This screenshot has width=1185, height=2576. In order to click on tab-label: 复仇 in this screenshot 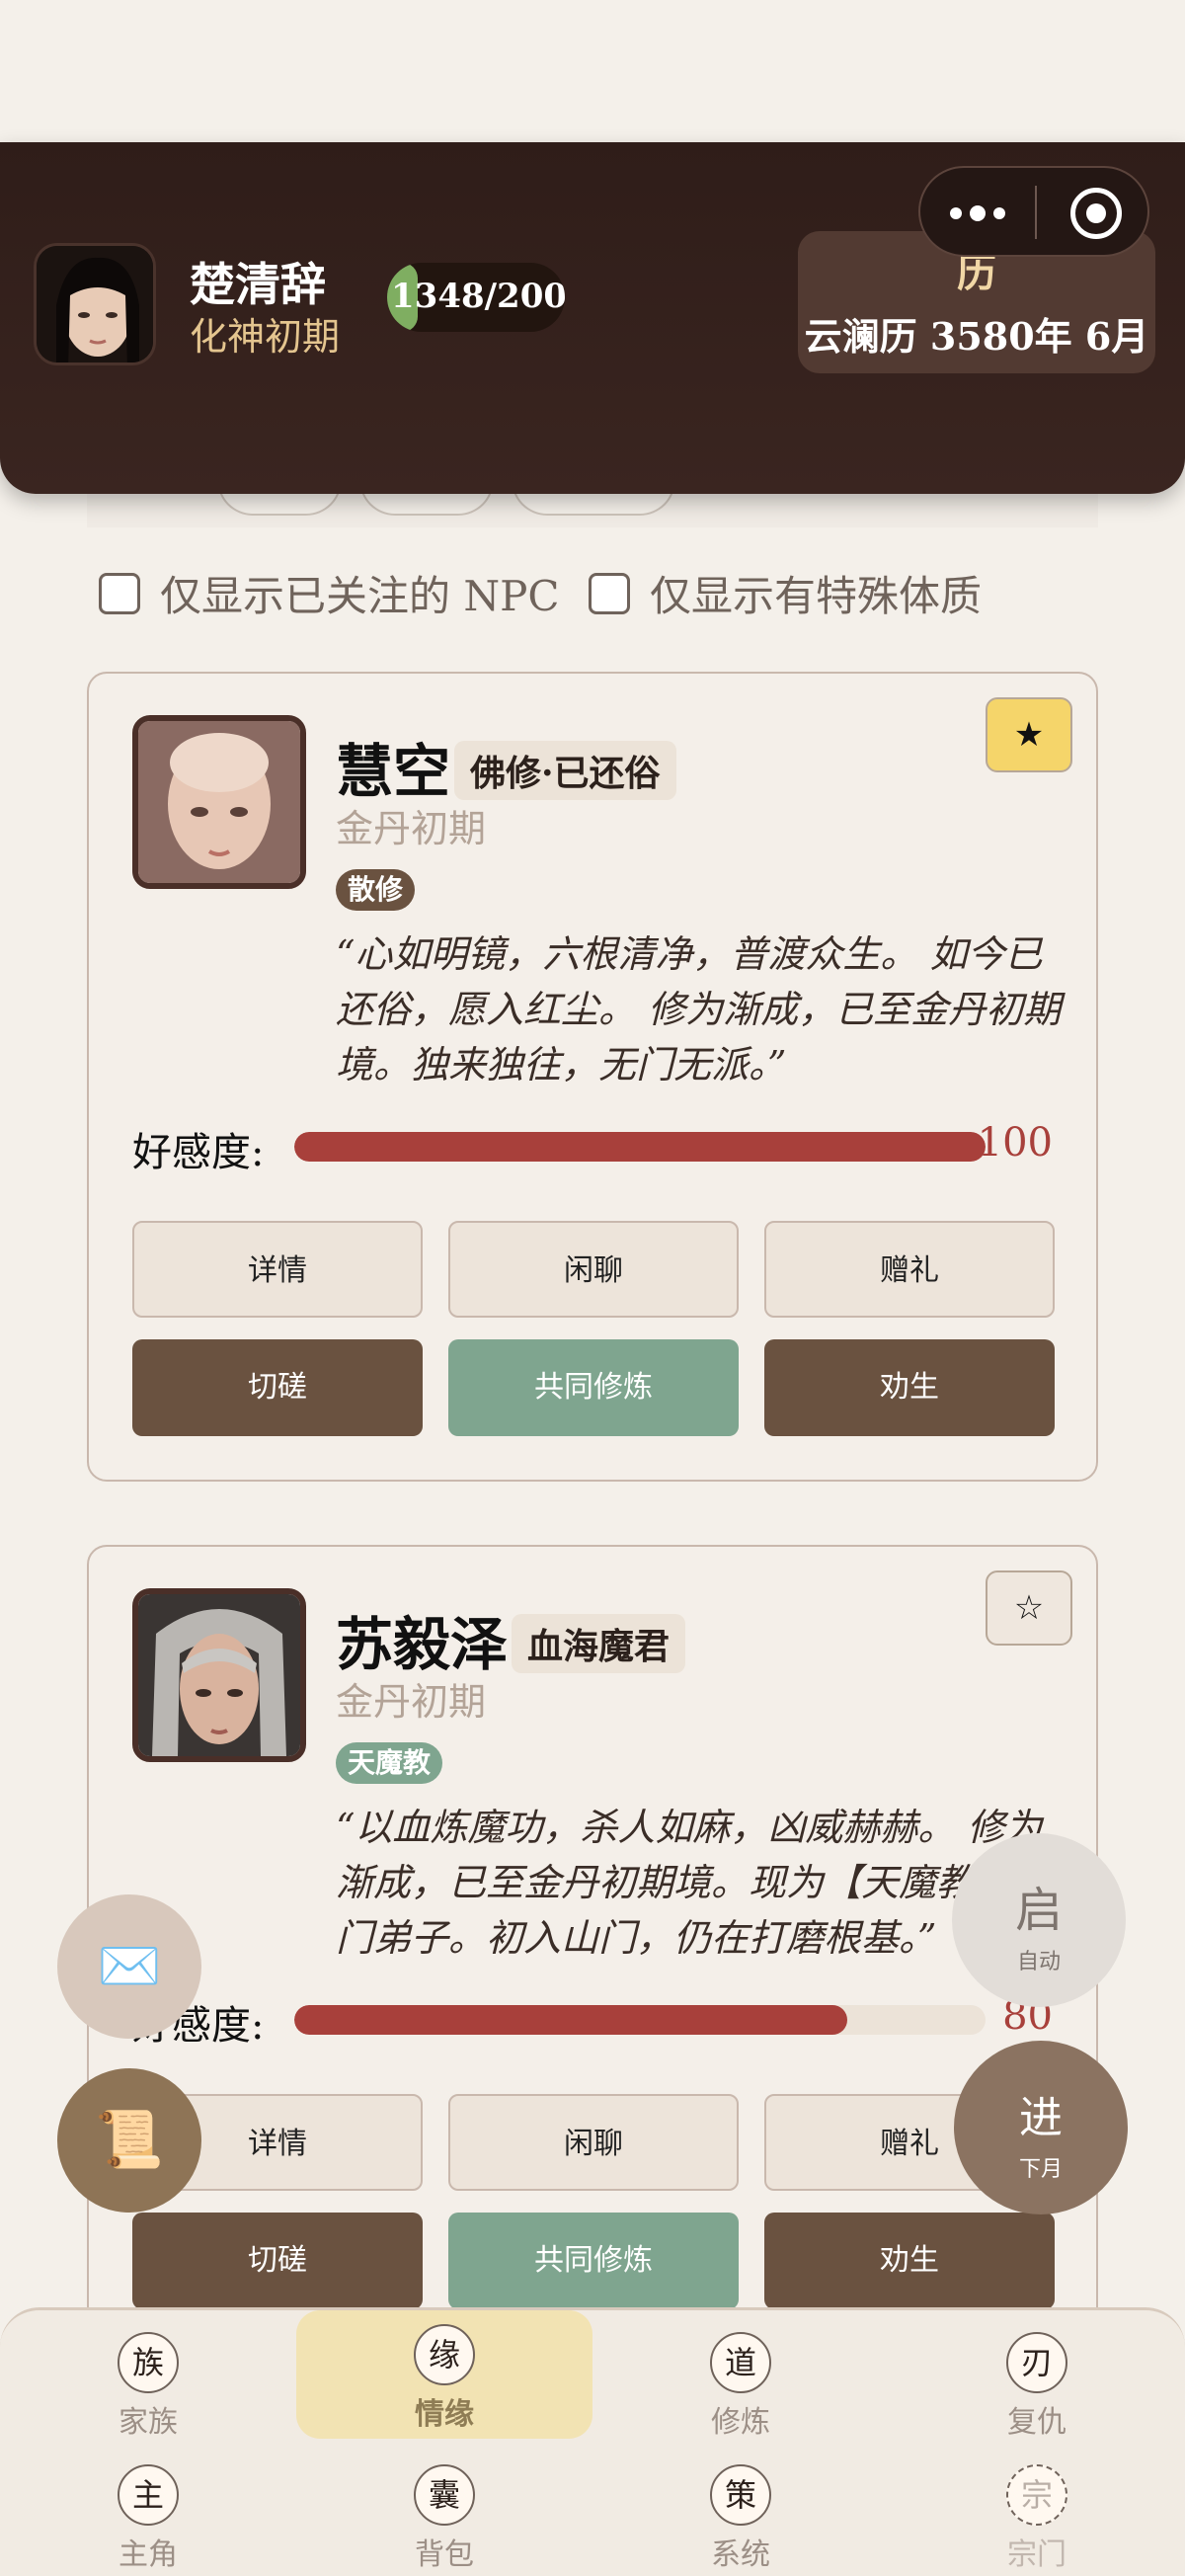, I will do `click(1036, 2422)`.